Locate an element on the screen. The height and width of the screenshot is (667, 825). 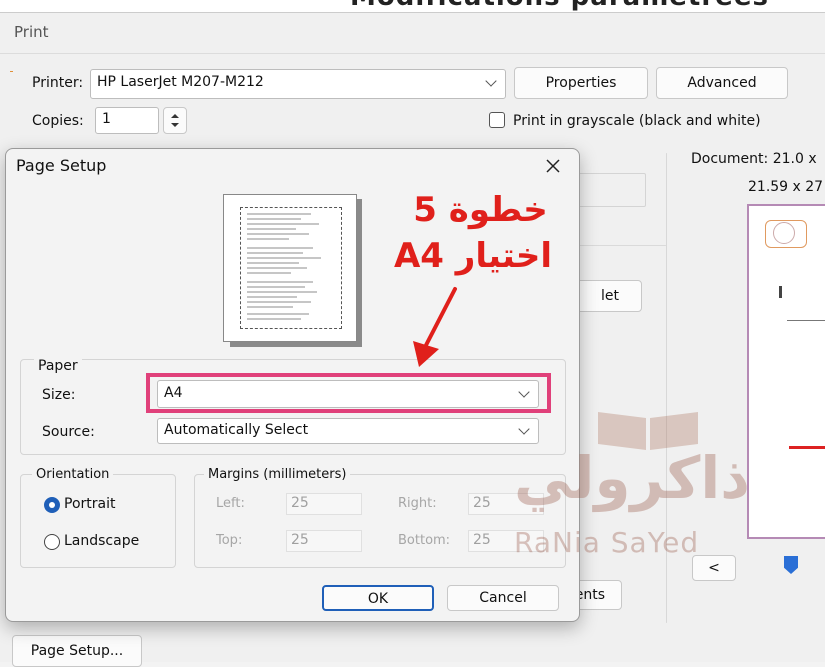
landscape-radio is located at coordinates (52, 542).